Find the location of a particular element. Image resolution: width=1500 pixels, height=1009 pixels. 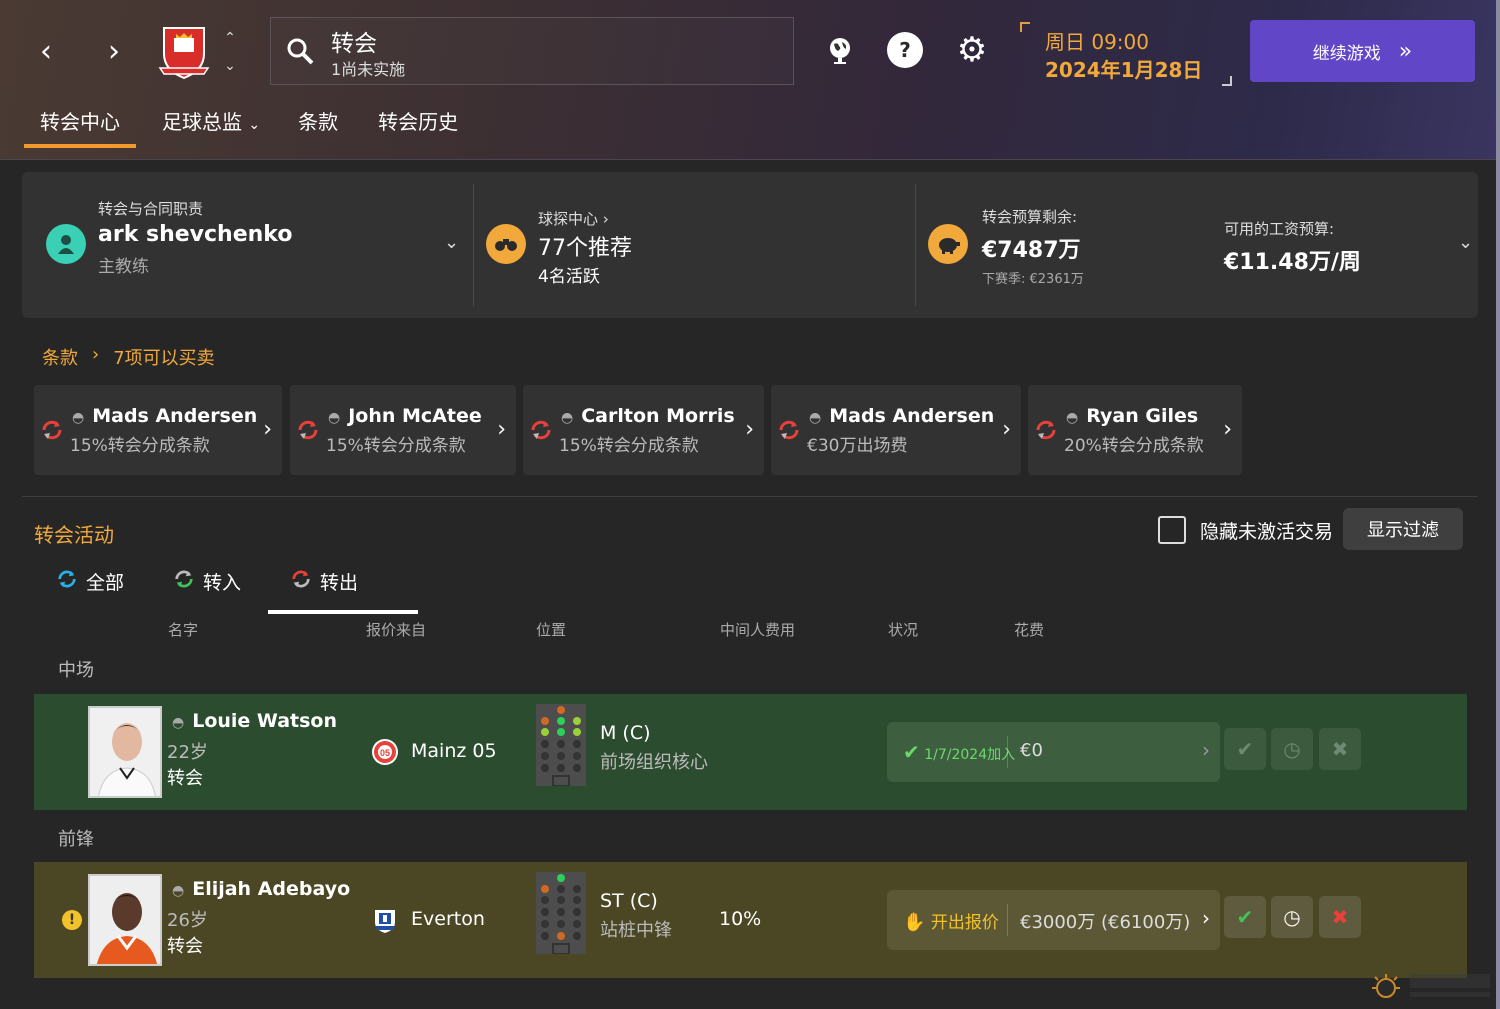

globe-icon is located at coordinates (840, 50).